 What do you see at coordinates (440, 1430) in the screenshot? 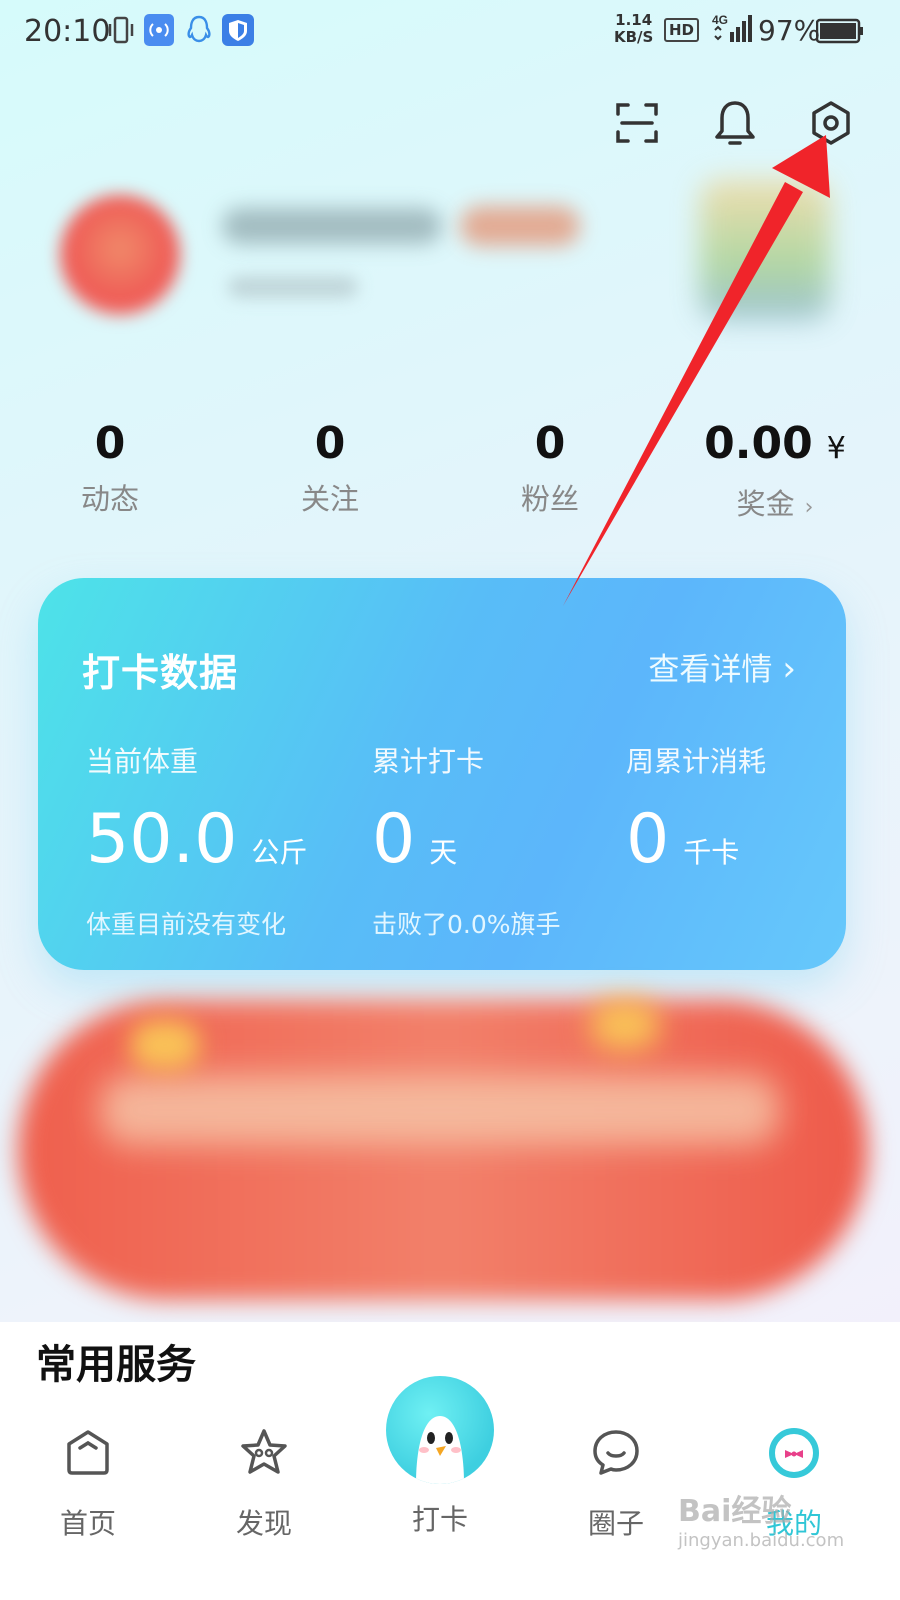
I see `penguin-icon` at bounding box center [440, 1430].